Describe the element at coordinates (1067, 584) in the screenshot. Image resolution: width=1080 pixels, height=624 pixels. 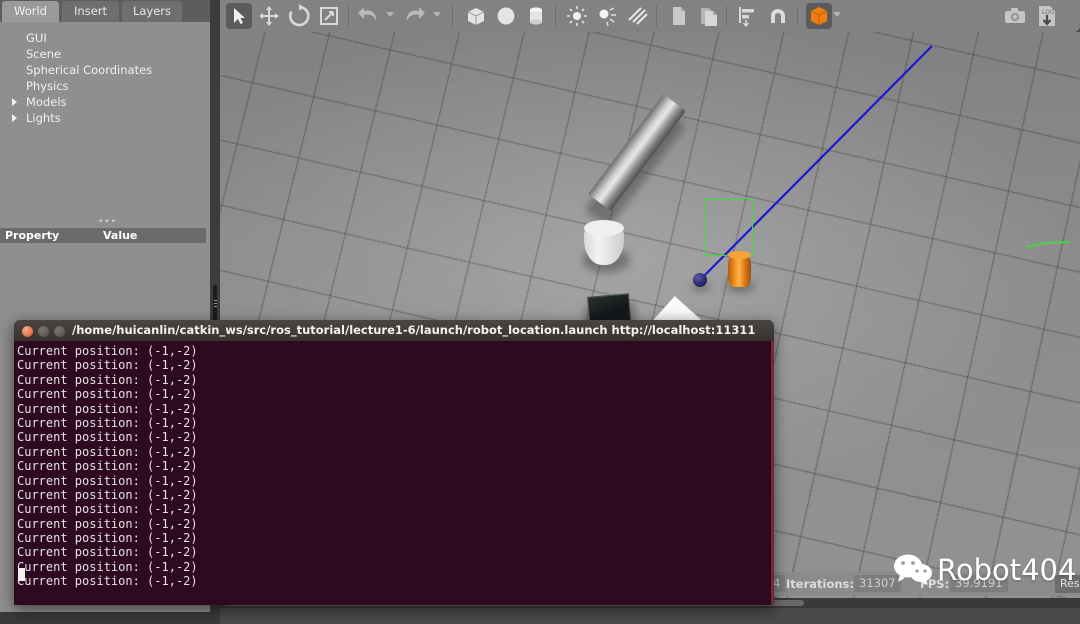
I see `reset-button: Reset` at that location.